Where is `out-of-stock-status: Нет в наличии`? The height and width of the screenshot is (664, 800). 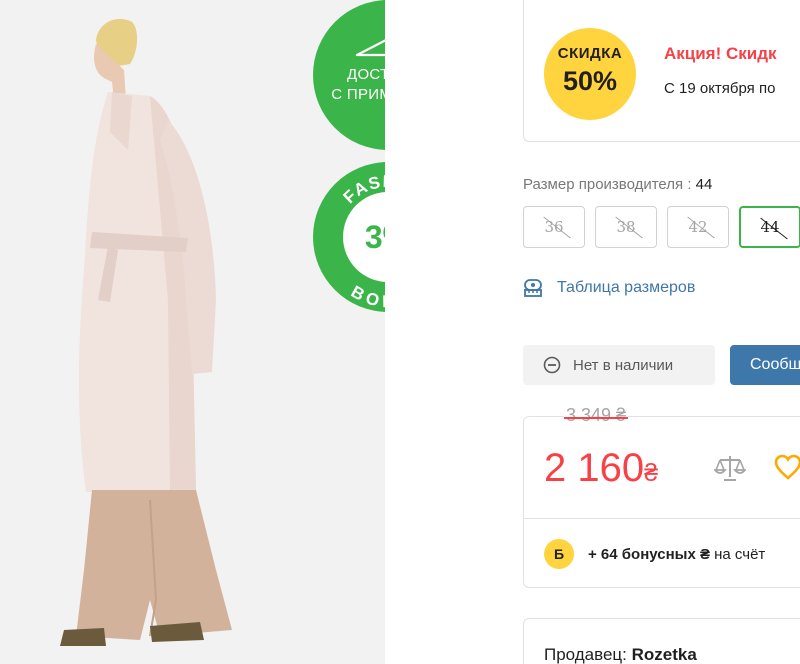
out-of-stock-status: Нет в наличии is located at coordinates (619, 365).